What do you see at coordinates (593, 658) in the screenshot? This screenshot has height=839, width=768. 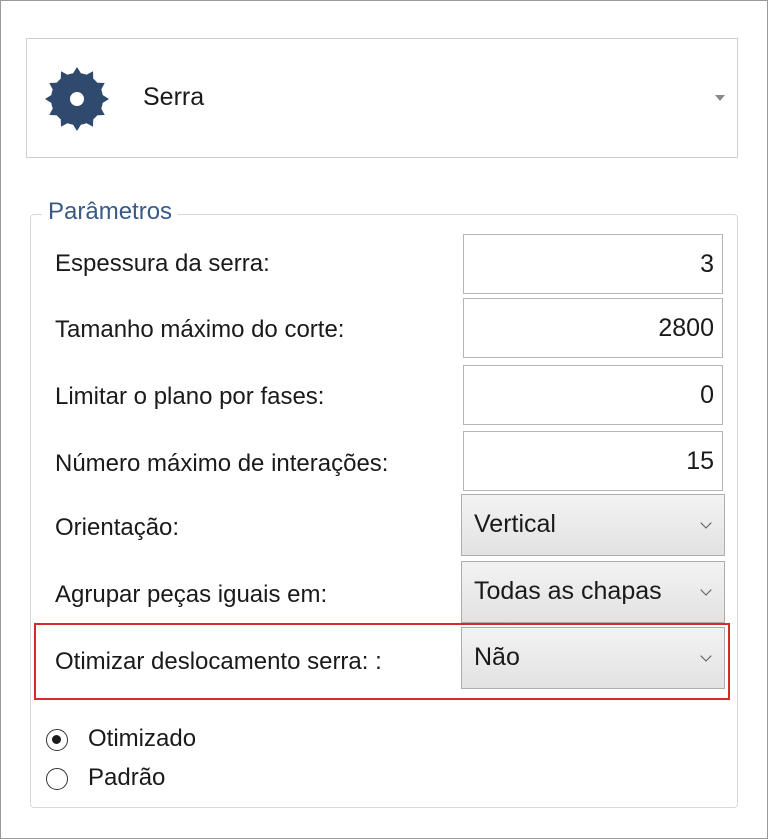 I see `optimize-saw-select: Não` at bounding box center [593, 658].